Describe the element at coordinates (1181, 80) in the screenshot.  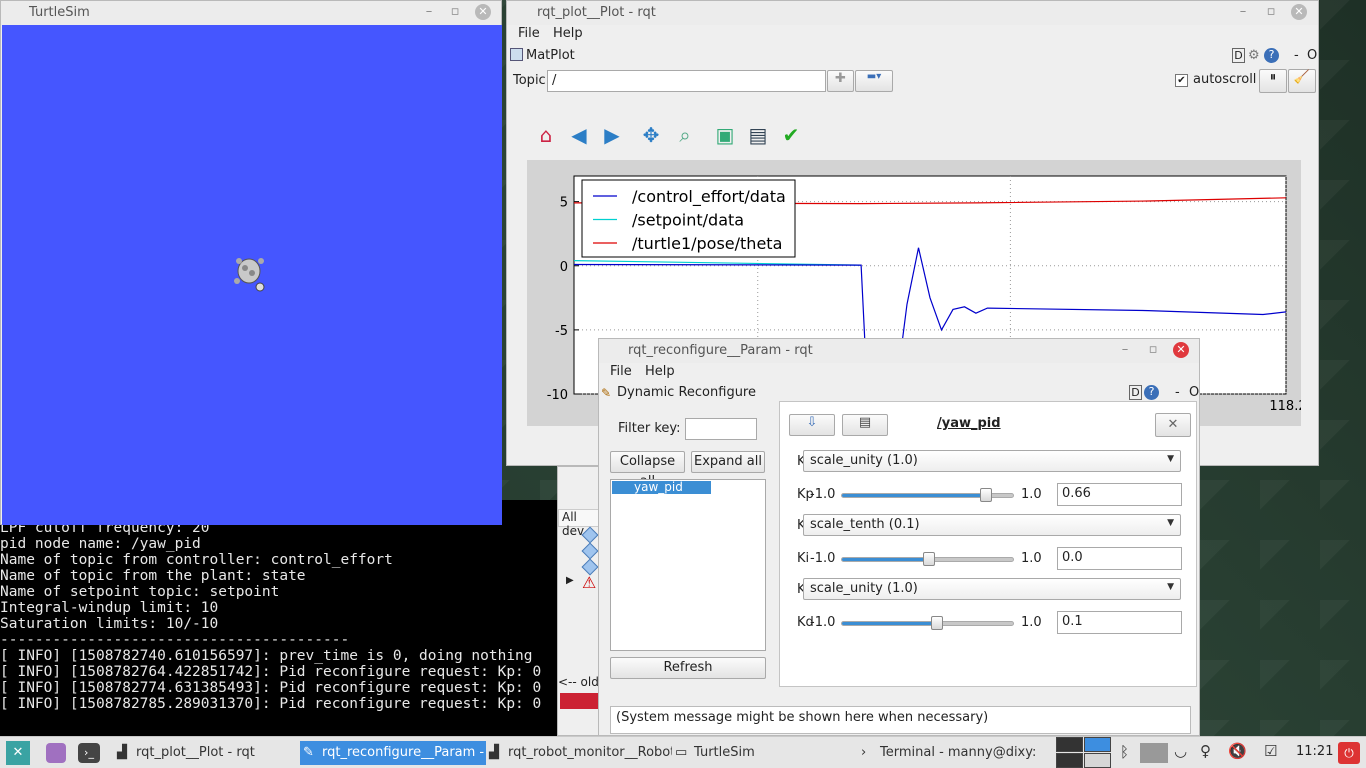
I see `autoscroll-checkbox: ✔` at that location.